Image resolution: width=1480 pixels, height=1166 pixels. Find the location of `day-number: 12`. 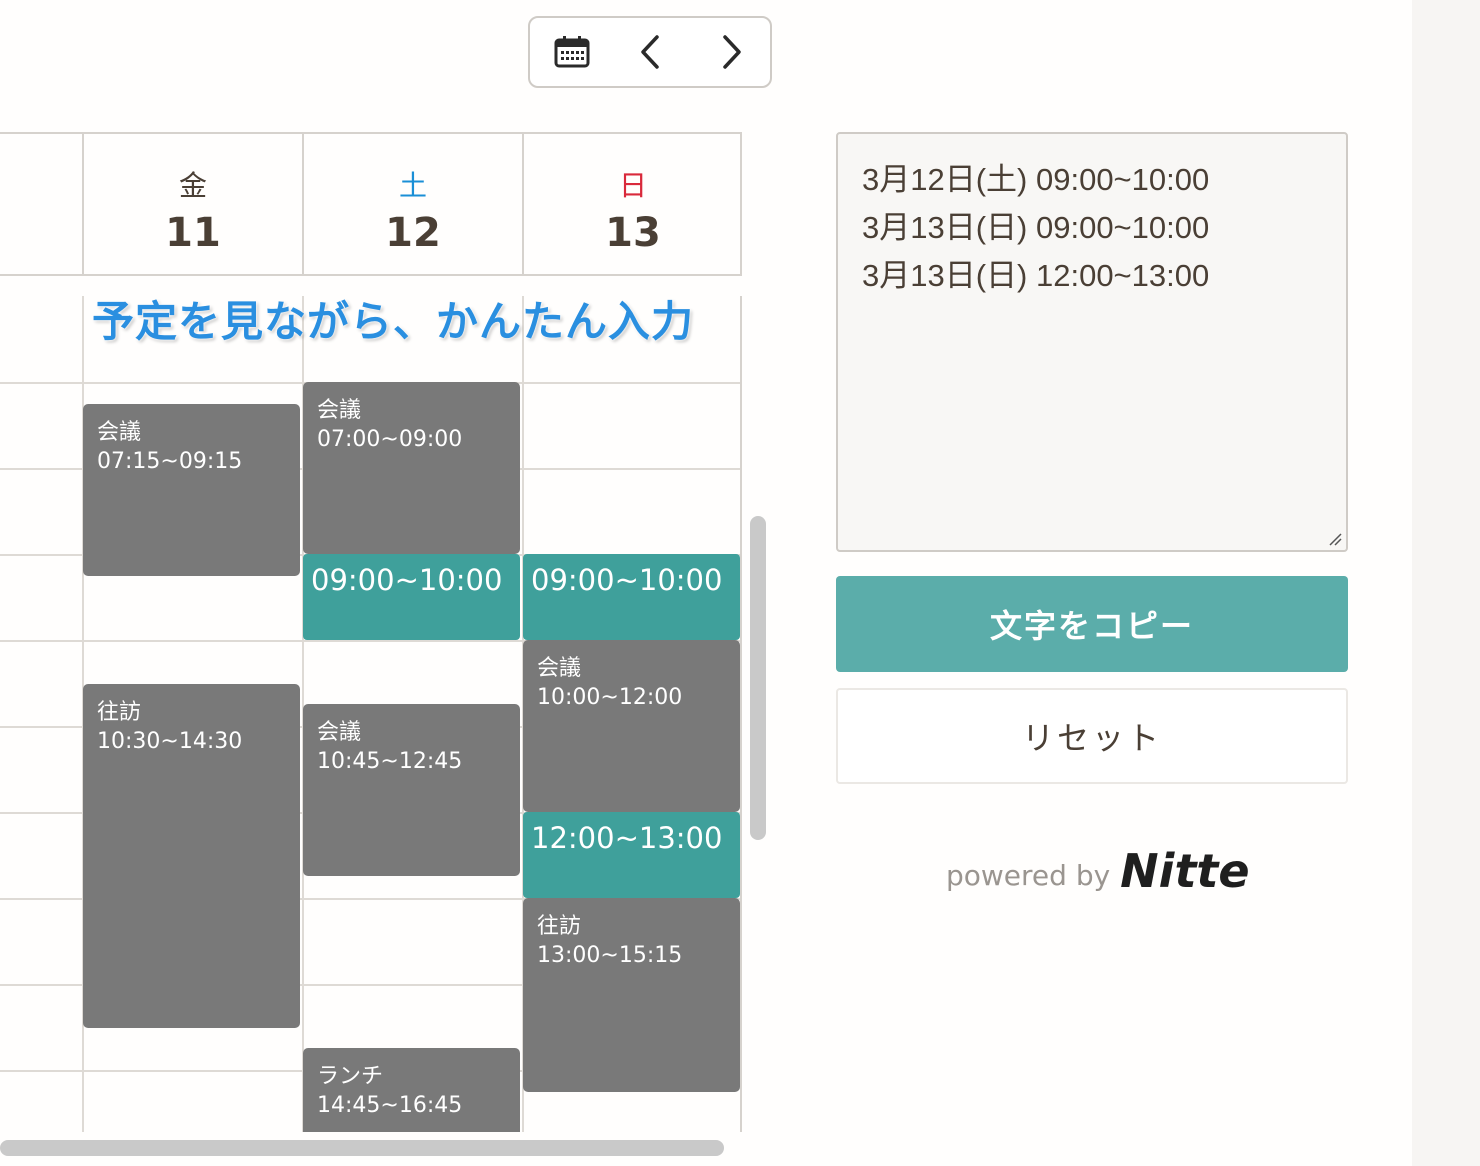

day-number: 12 is located at coordinates (413, 233).